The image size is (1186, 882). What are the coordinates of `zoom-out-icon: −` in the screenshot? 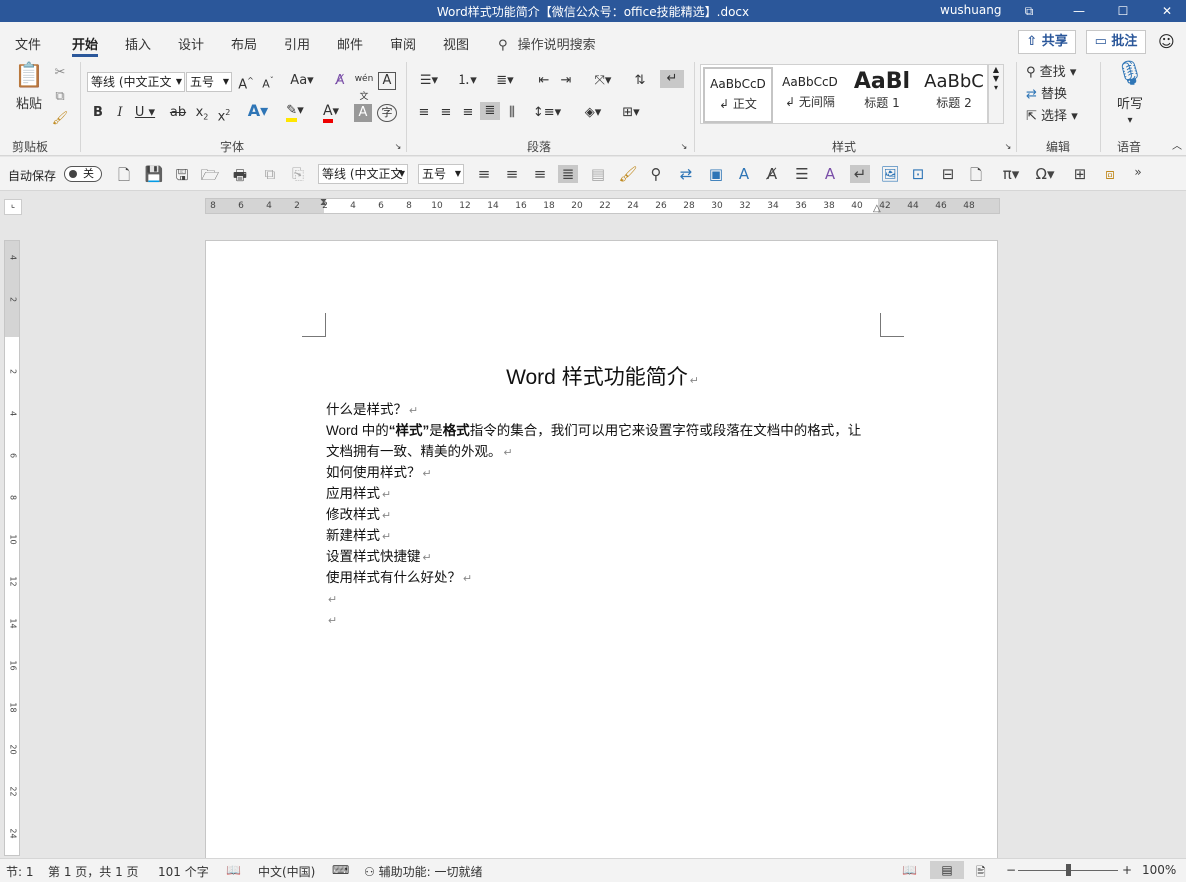 It's located at (1011, 870).